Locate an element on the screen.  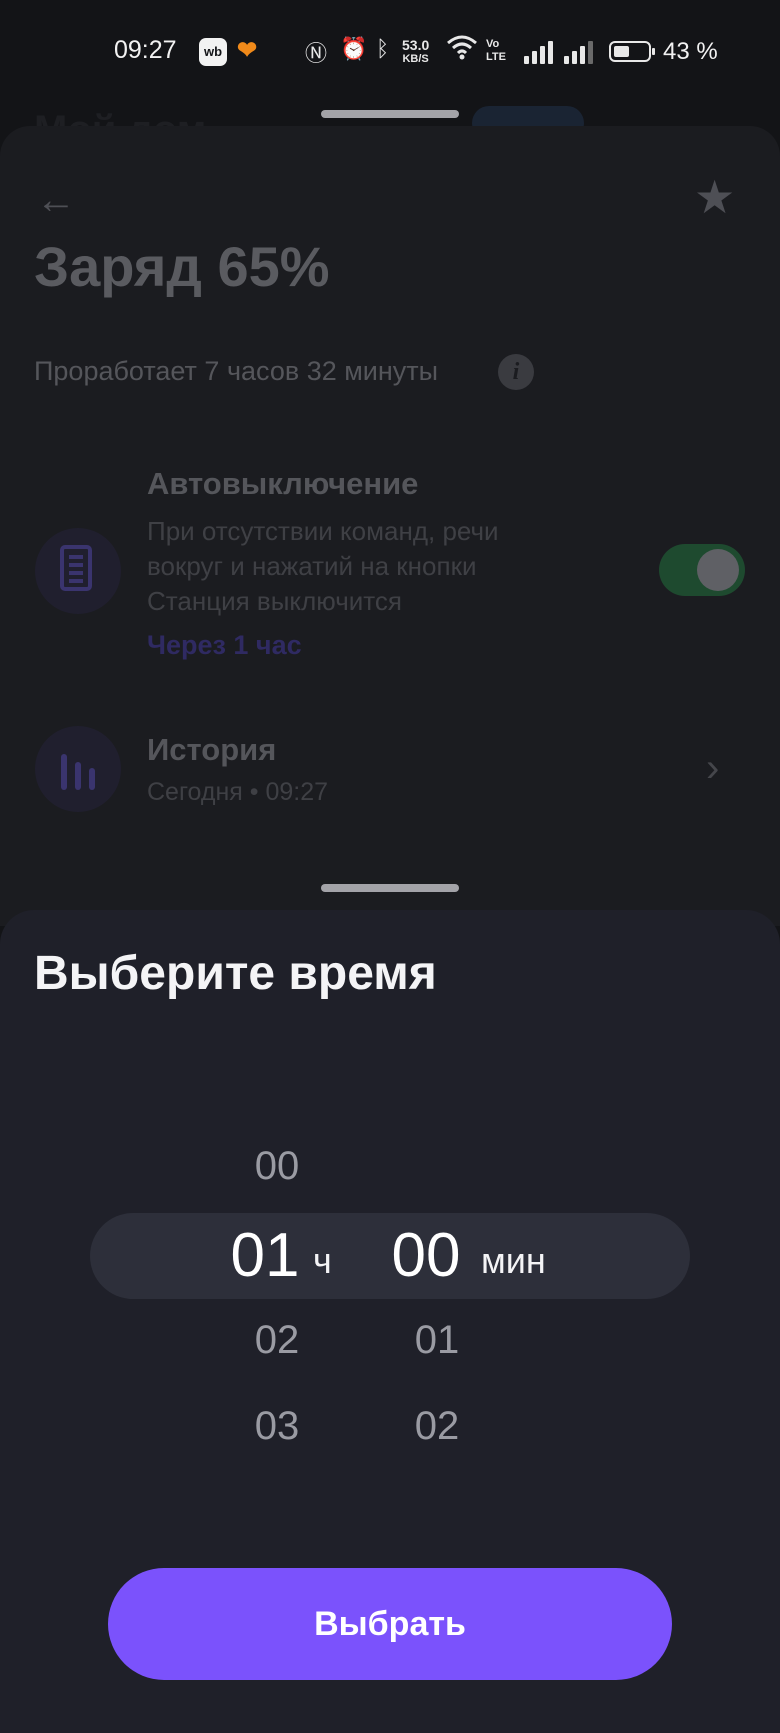
status-bar: 09:27 wb ❤ Ⓝ ⏰ ᛒ 53.0 KB/S Vo LTE 43 % is located at coordinates (390, 50).